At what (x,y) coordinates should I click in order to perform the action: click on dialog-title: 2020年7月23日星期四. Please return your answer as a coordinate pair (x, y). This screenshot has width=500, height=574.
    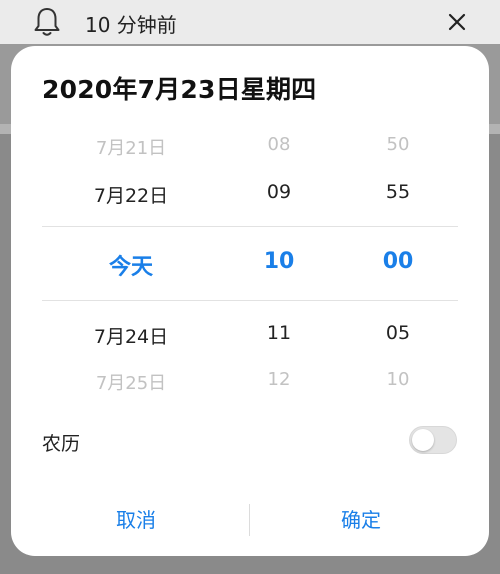
    Looking at the image, I should click on (179, 89).